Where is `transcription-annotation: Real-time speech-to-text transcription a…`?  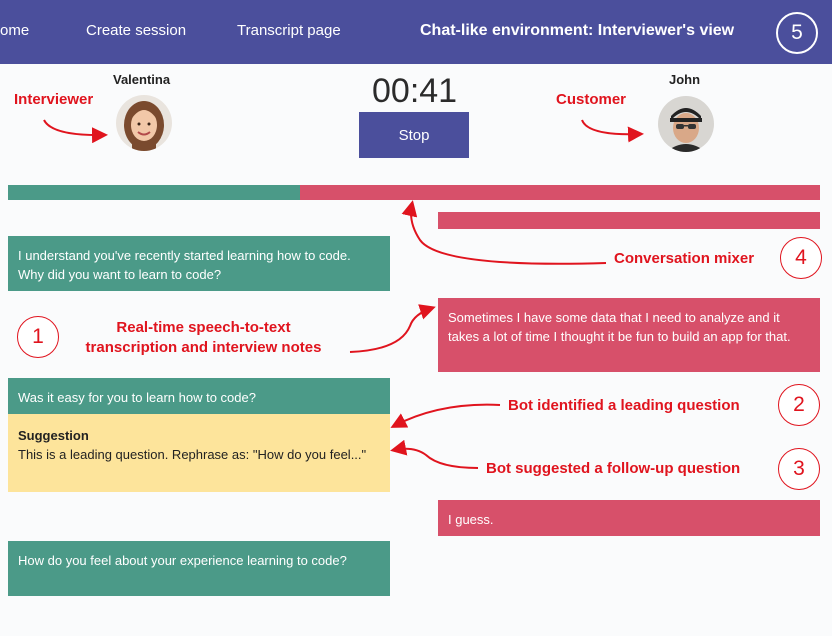 transcription-annotation: Real-time speech-to-text transcription a… is located at coordinates (203, 338).